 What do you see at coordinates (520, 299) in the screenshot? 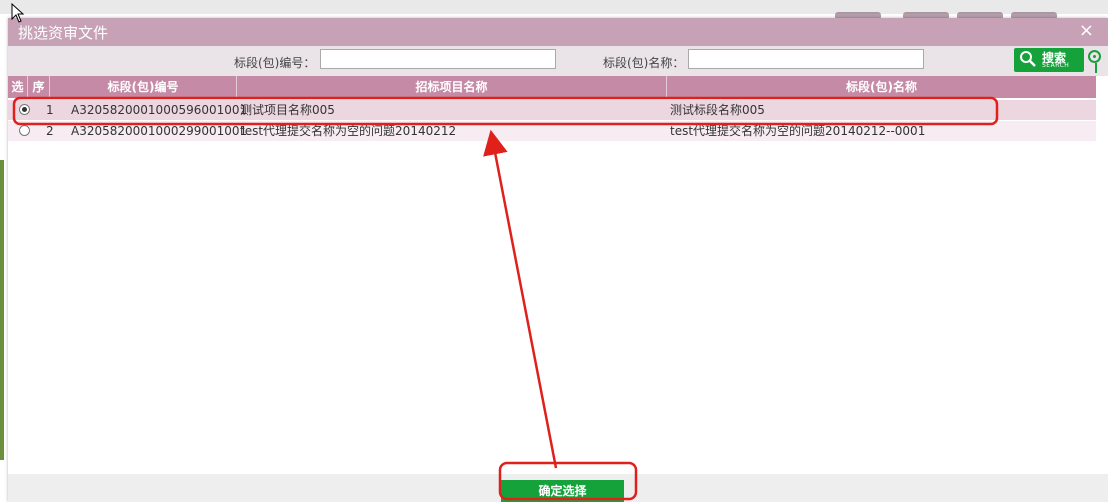
I see `annotation-arrow` at bounding box center [520, 299].